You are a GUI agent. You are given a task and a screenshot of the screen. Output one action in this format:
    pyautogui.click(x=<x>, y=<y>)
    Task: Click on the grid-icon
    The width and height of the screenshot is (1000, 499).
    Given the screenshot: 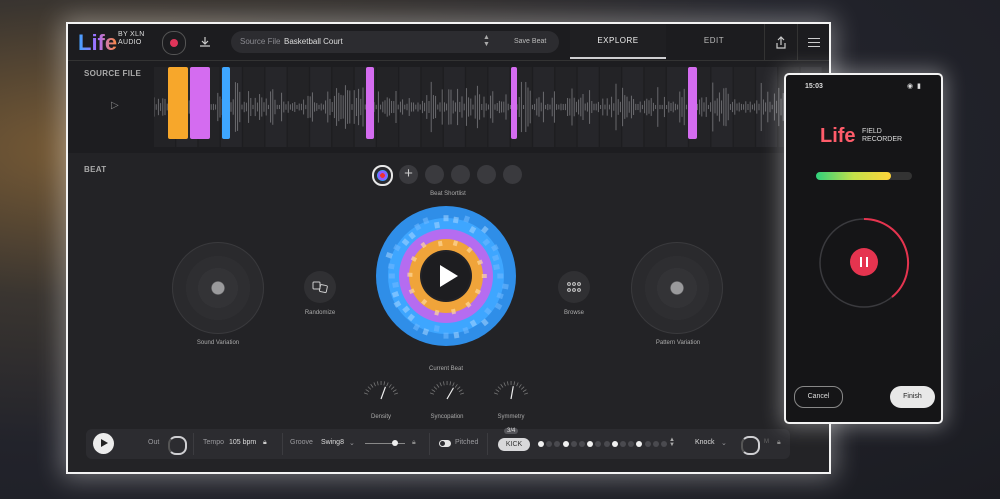 What is the action you would take?
    pyautogui.click(x=574, y=287)
    